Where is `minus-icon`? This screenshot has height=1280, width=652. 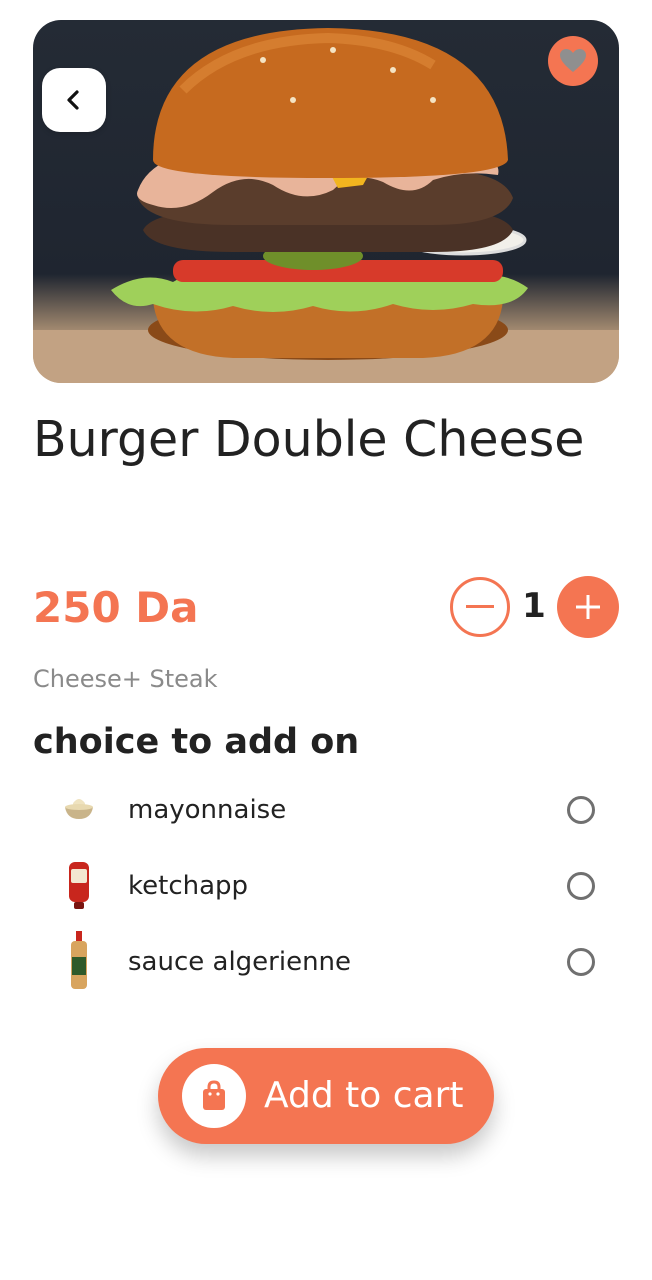 minus-icon is located at coordinates (480, 606).